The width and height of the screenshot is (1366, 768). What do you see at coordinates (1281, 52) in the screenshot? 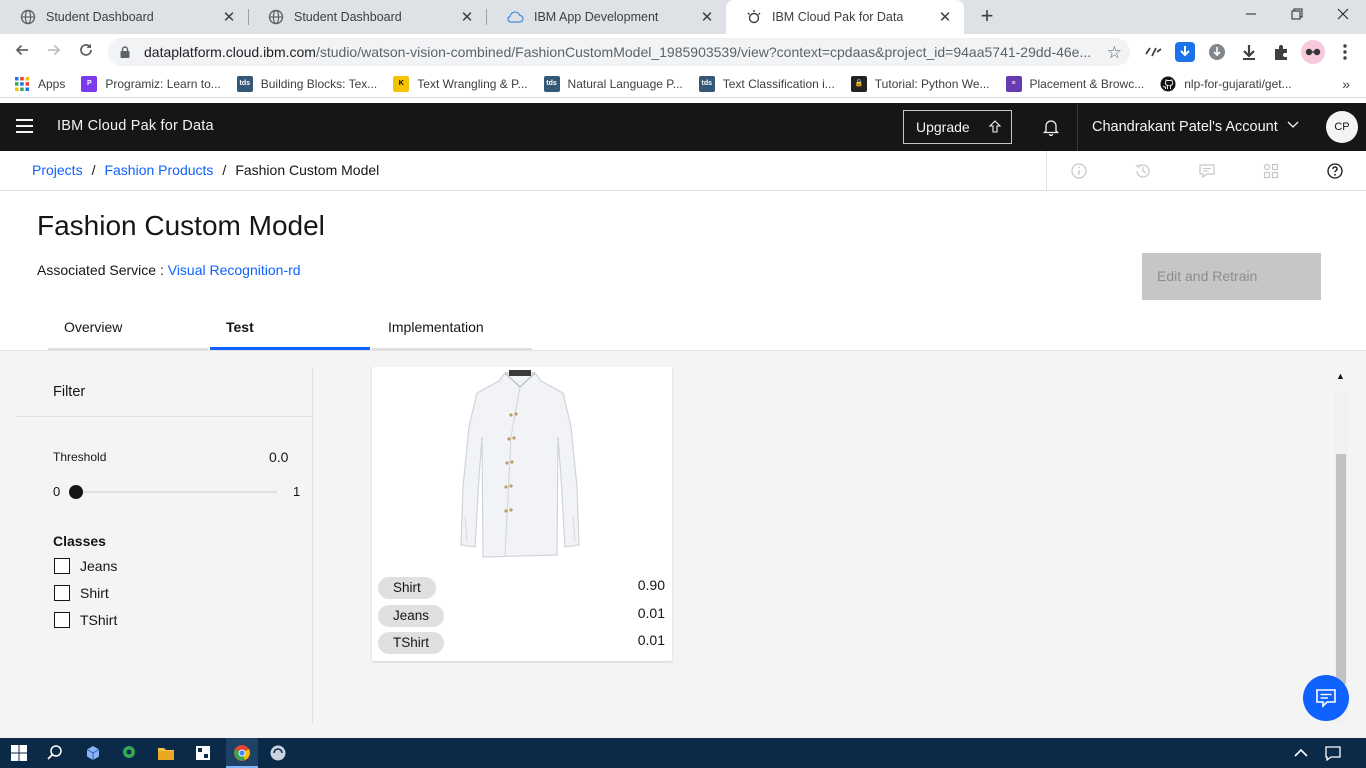
I see `extensions-puzzle-icon` at bounding box center [1281, 52].